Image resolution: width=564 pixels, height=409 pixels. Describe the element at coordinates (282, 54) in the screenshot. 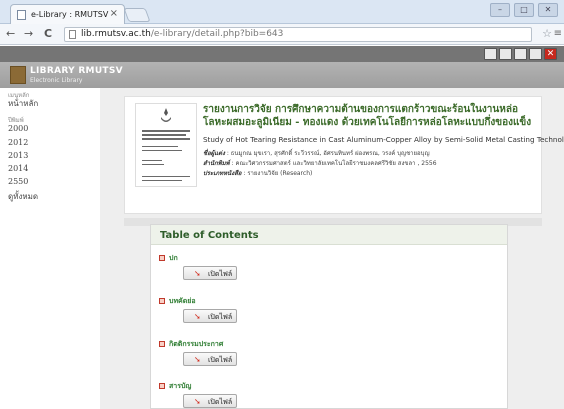

I see `site-toolbar: ✕` at that location.